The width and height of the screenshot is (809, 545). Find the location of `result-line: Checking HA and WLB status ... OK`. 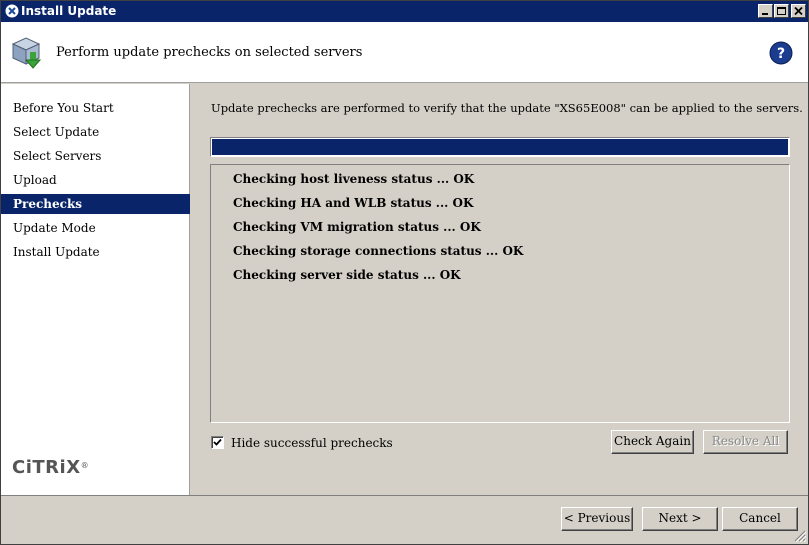

result-line: Checking HA and WLB status ... OK is located at coordinates (353, 203).